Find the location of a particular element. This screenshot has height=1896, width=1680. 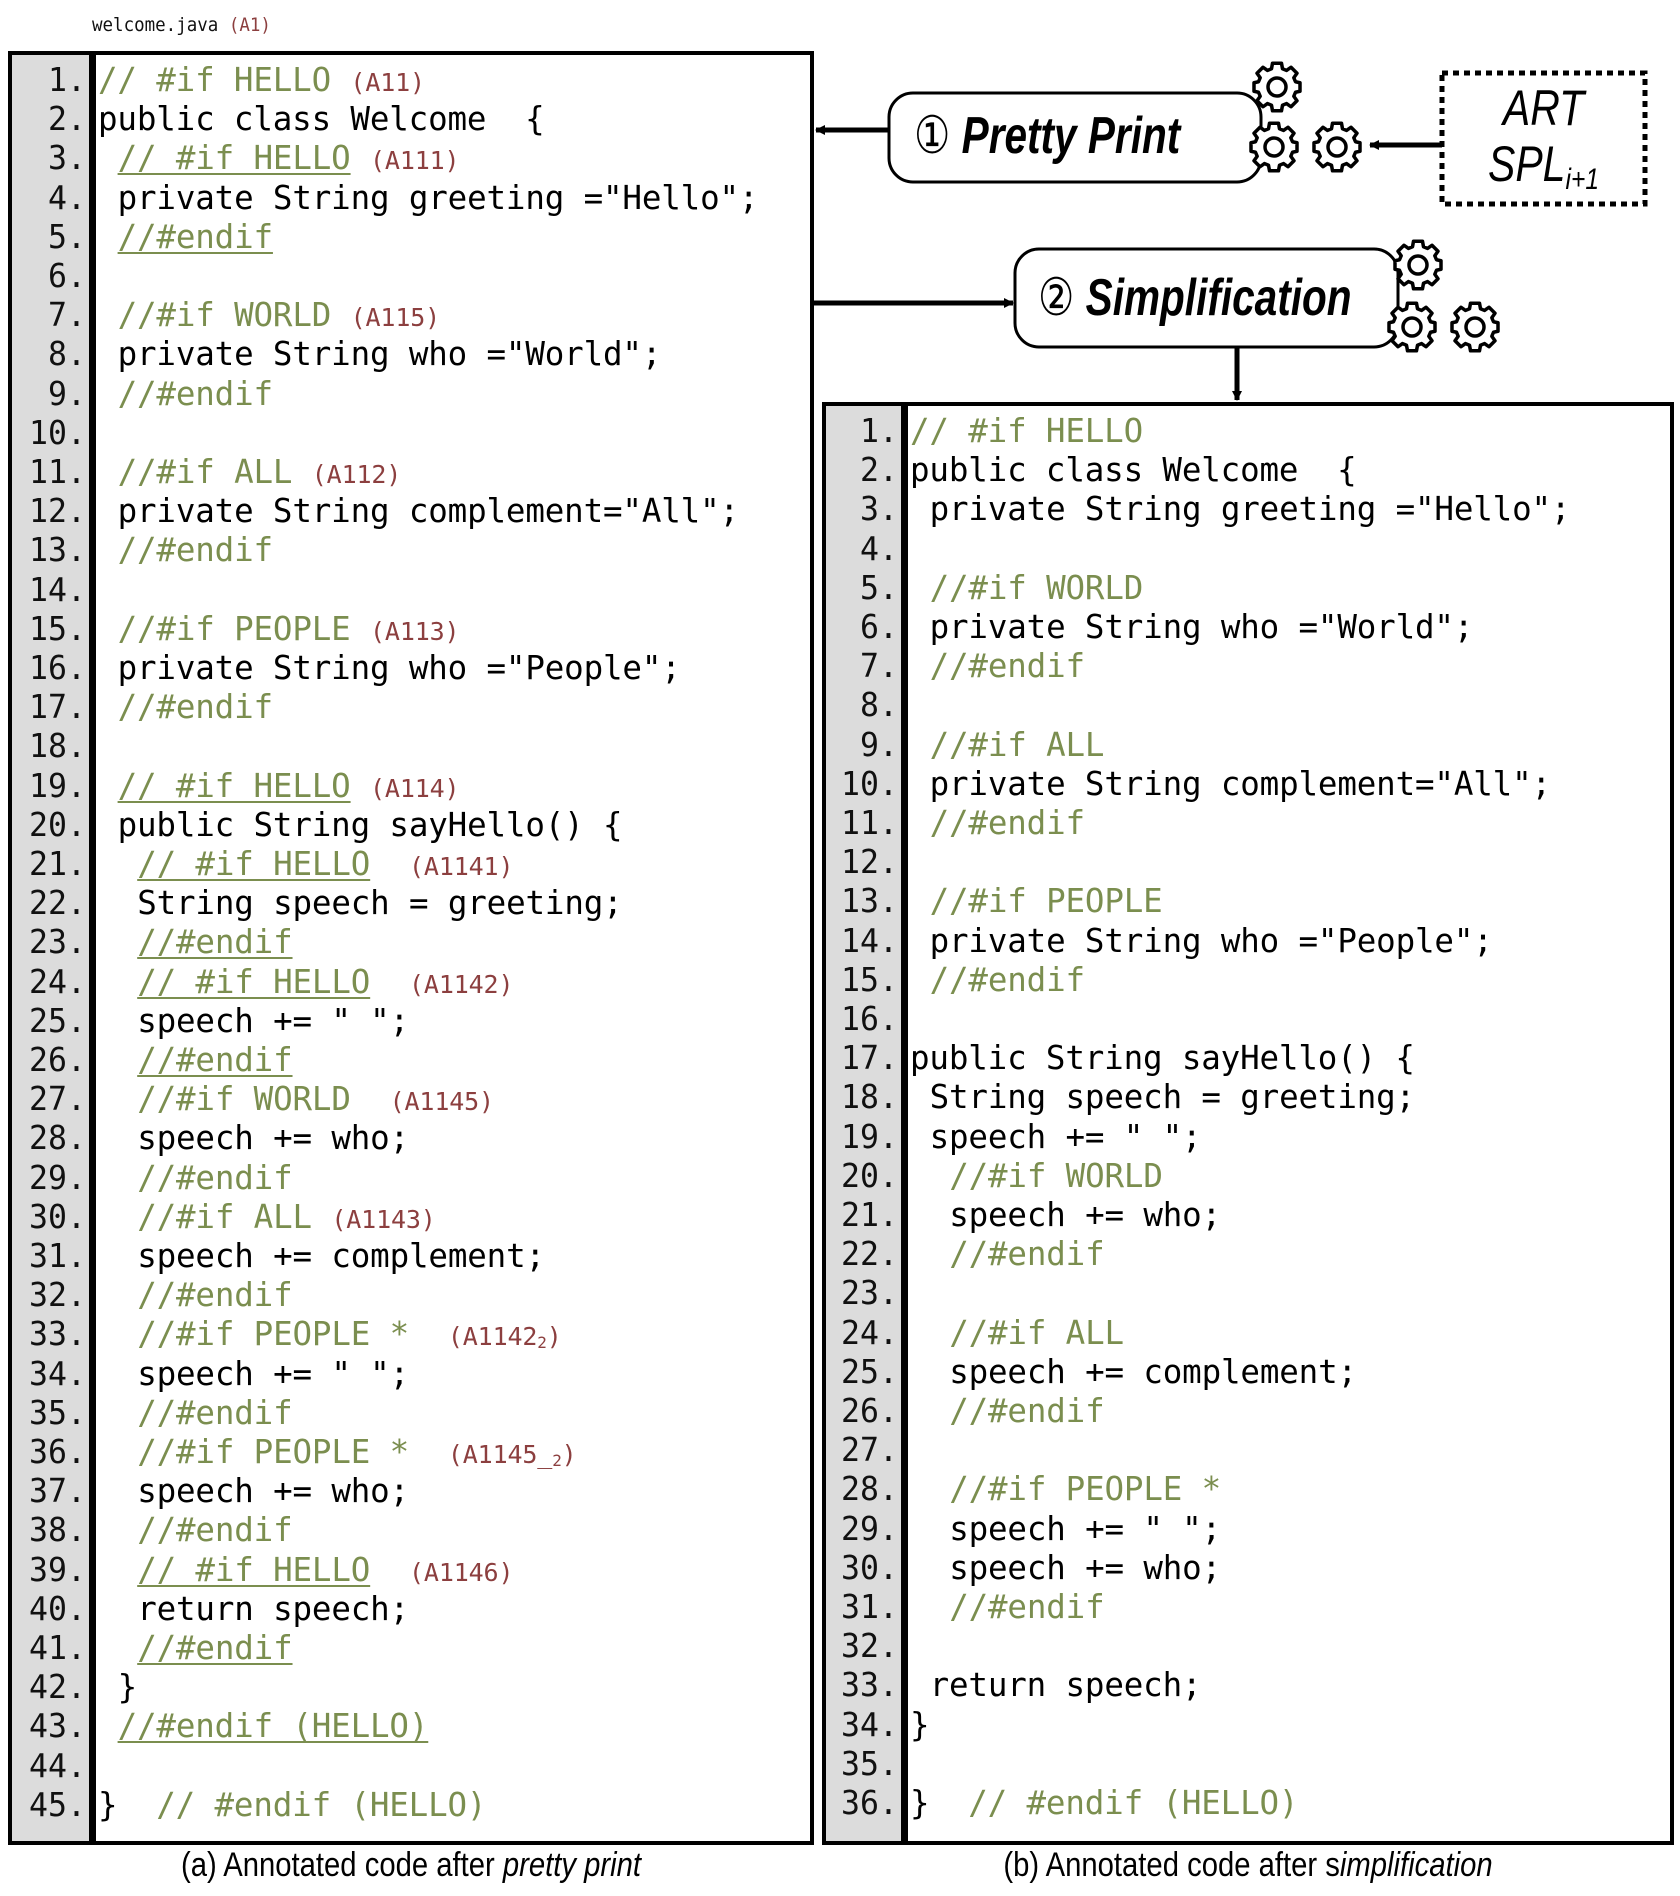

code-text: // #if HELLO (A1146) is located at coordinates (325, 1571).